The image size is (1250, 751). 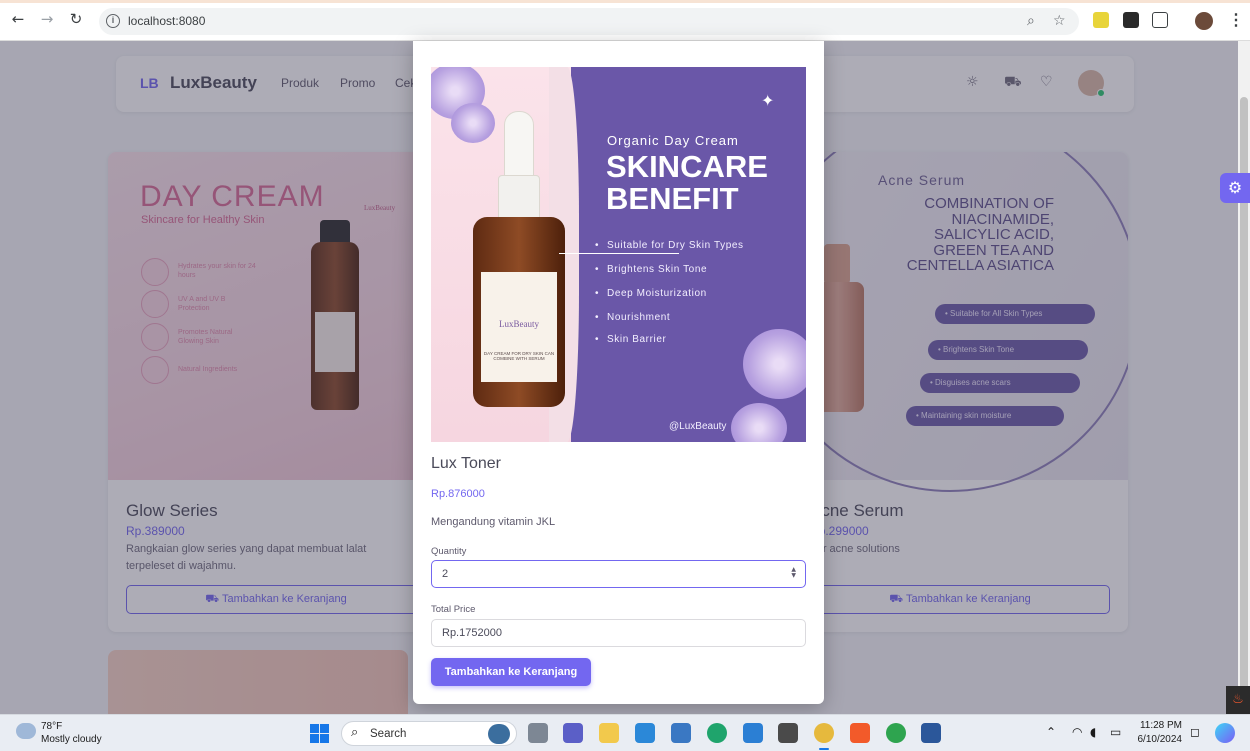 I want to click on back-arrow-icon: ←, so click(x=18, y=19).